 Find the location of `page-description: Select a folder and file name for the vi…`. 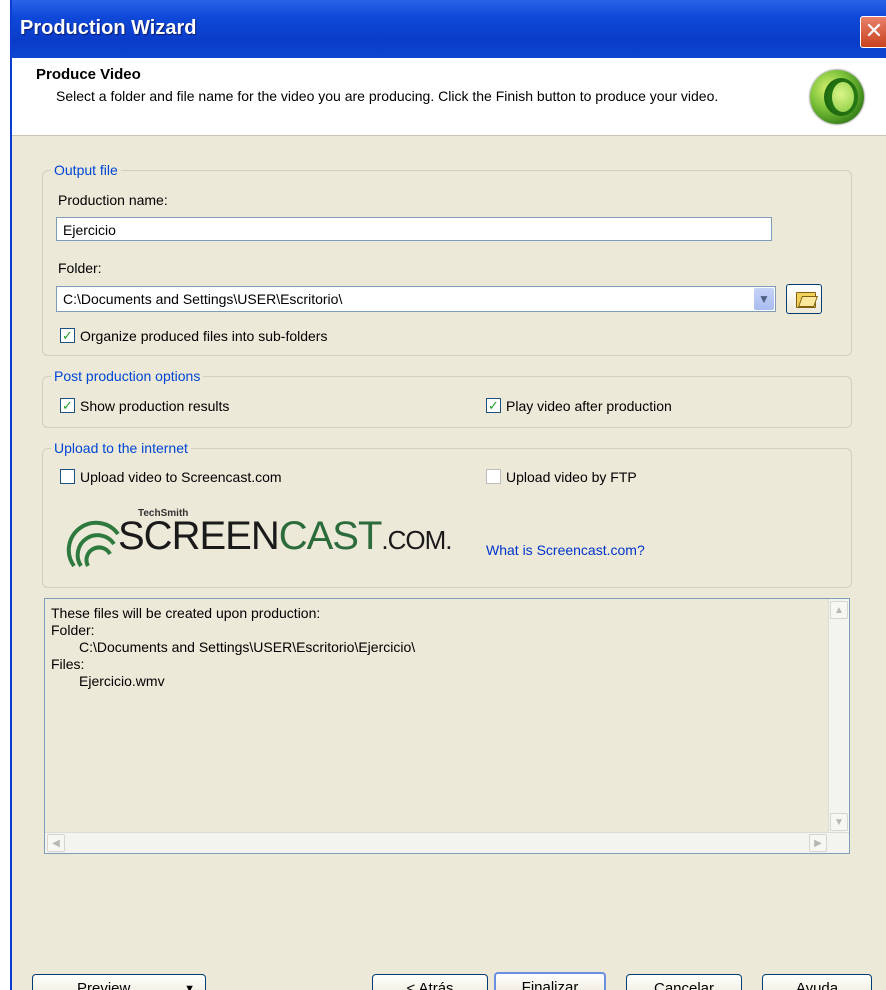

page-description: Select a folder and file name for the vi… is located at coordinates (387, 96).